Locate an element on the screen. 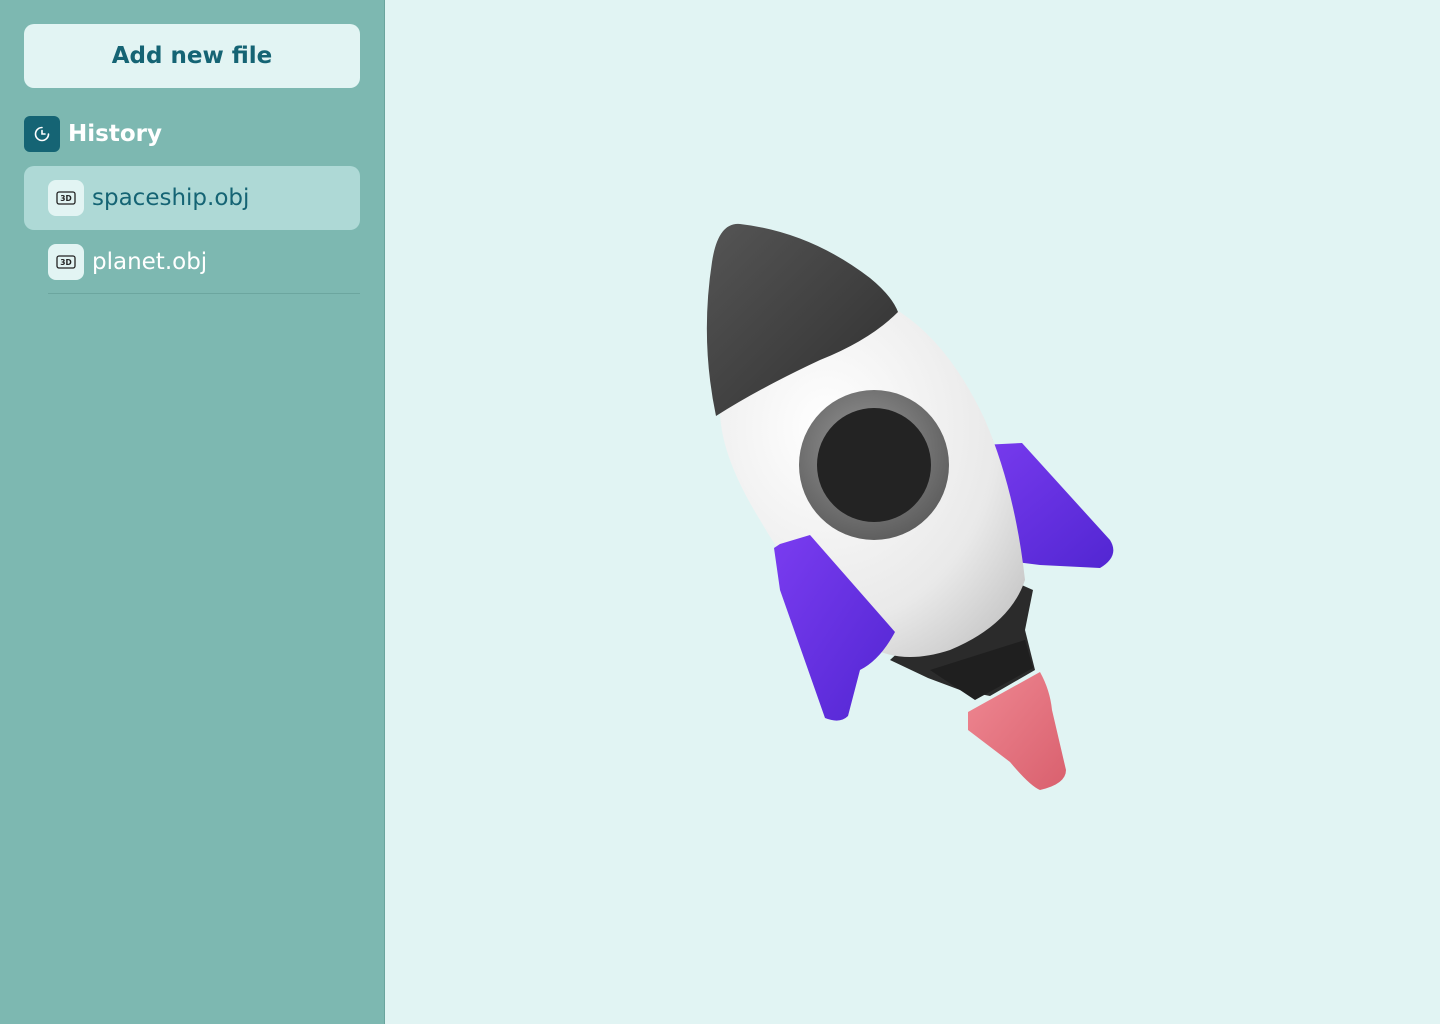 The width and height of the screenshot is (1440, 1024). rocket-window-glass is located at coordinates (874, 465).